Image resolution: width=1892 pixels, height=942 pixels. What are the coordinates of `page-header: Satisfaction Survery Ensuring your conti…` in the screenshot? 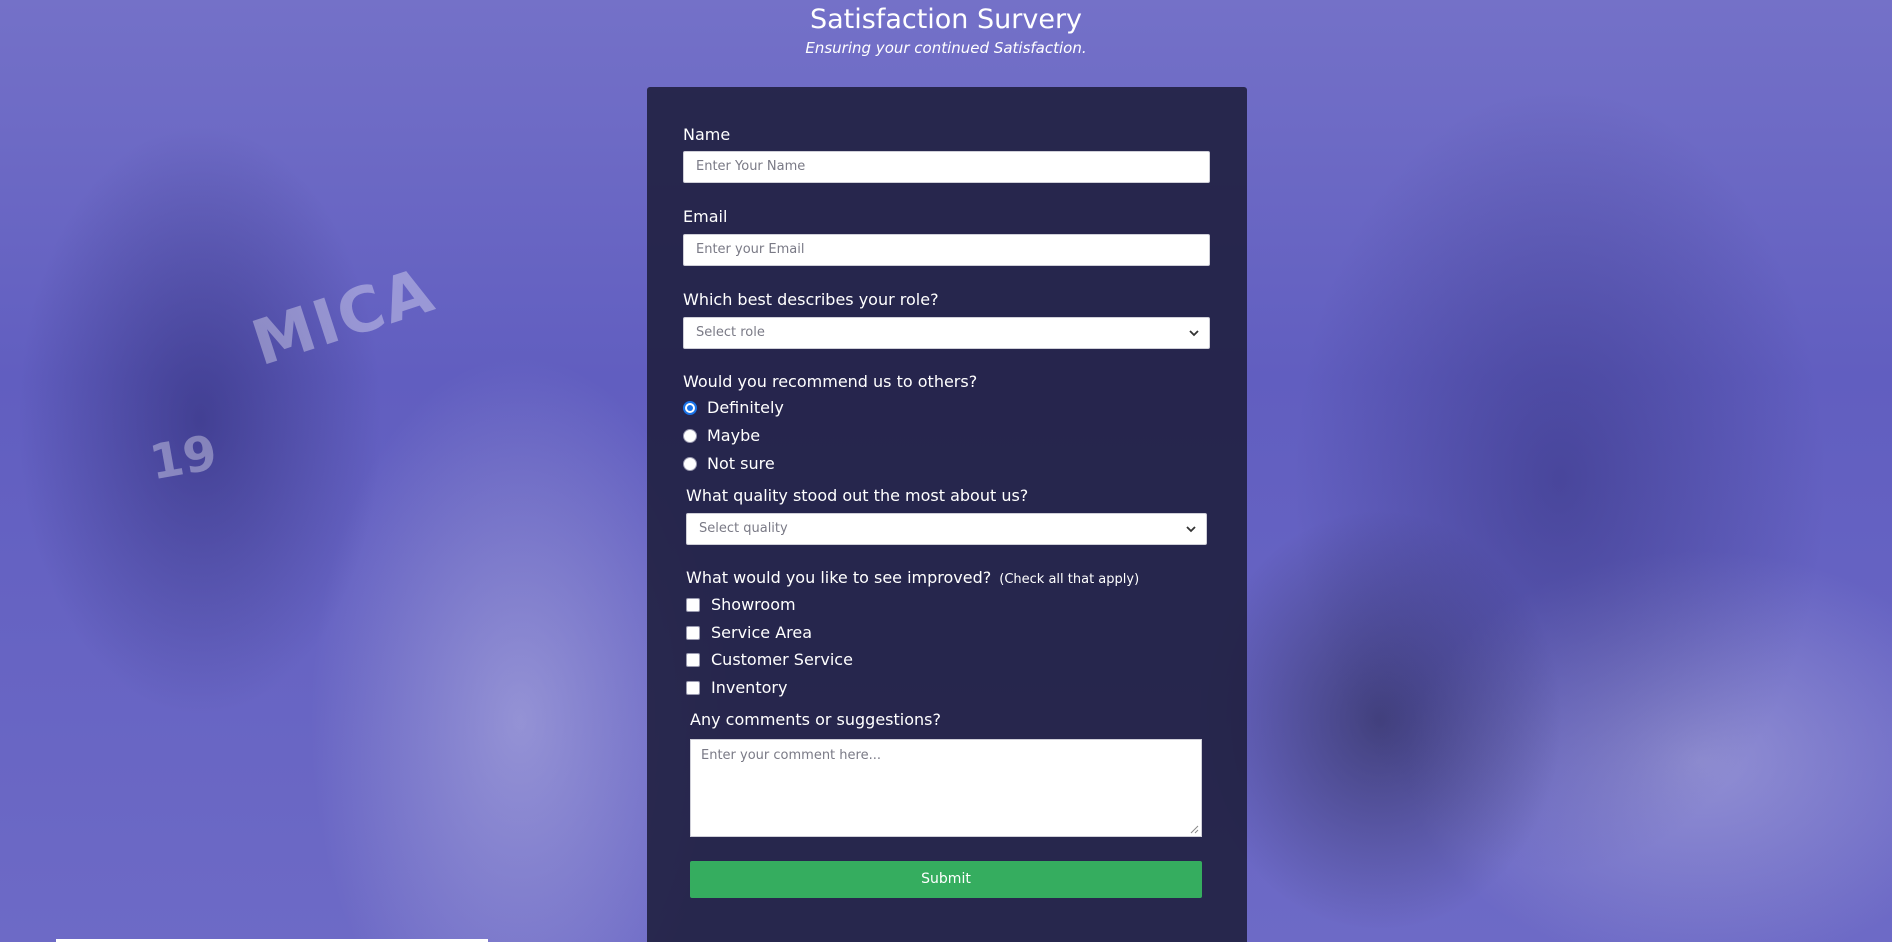 It's located at (946, 28).